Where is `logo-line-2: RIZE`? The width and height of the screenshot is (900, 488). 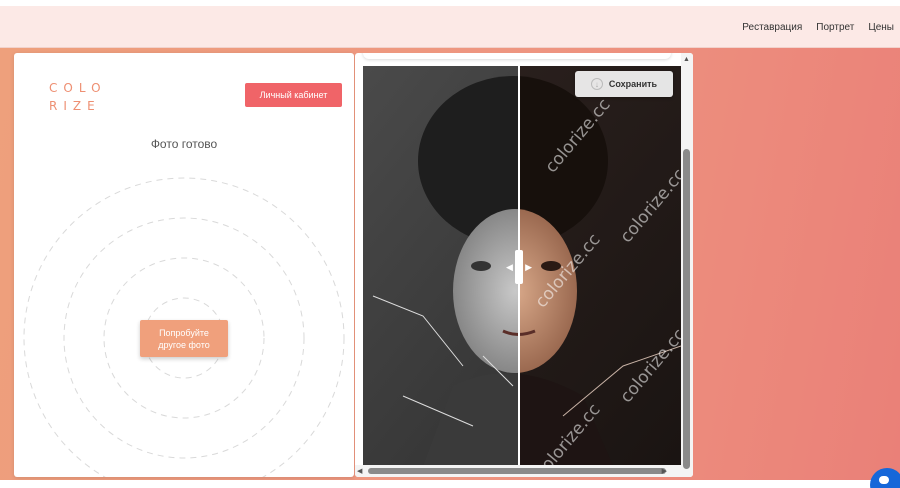 logo-line-2: RIZE is located at coordinates (75, 106).